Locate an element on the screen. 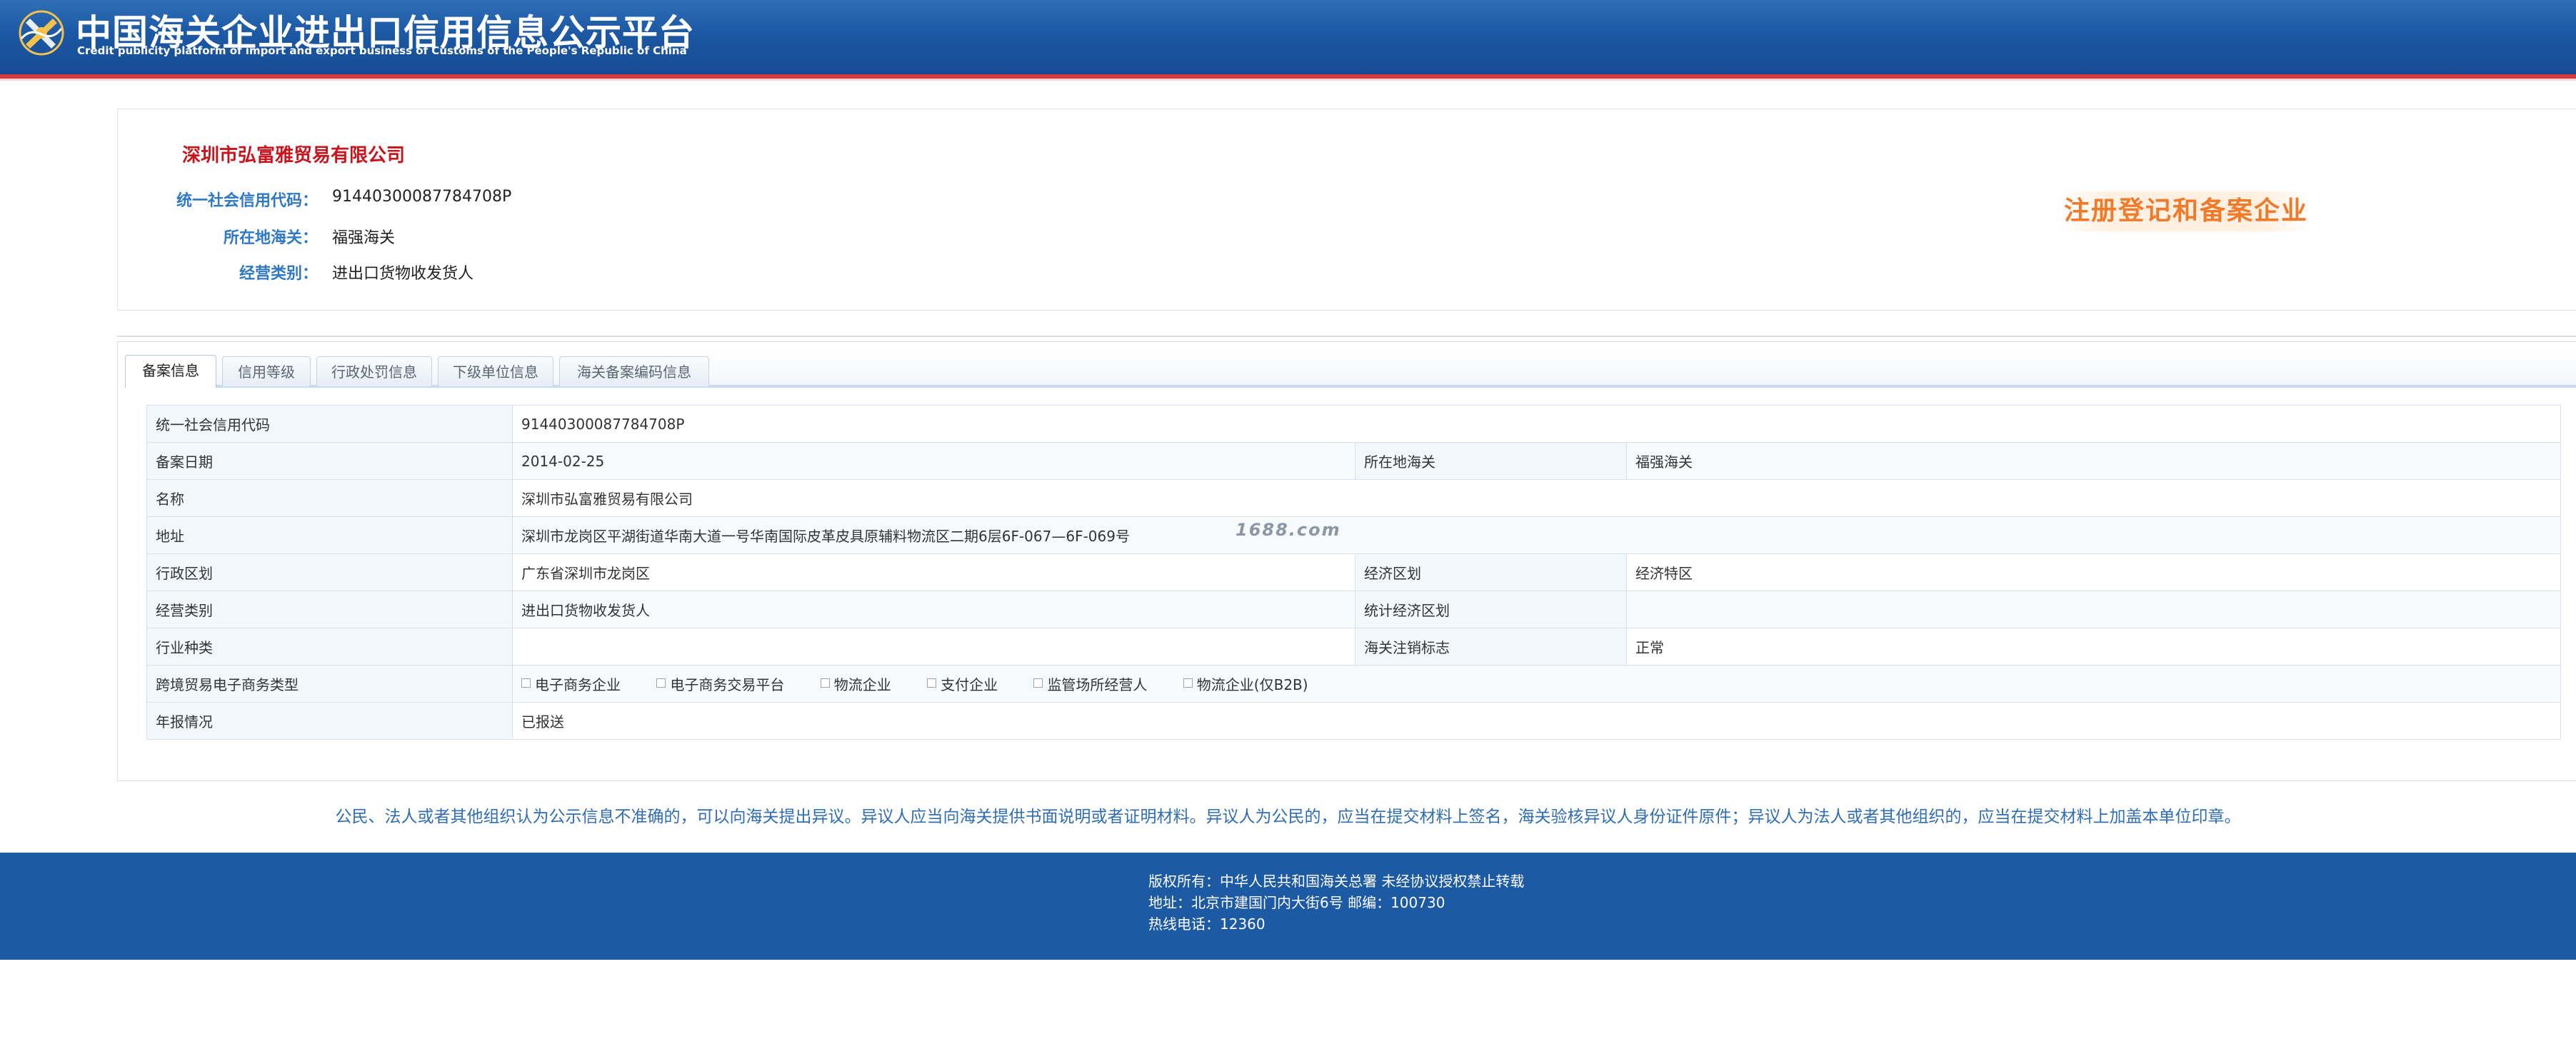 The height and width of the screenshot is (1059, 2576). watermark: 1688.com is located at coordinates (1288, 530).